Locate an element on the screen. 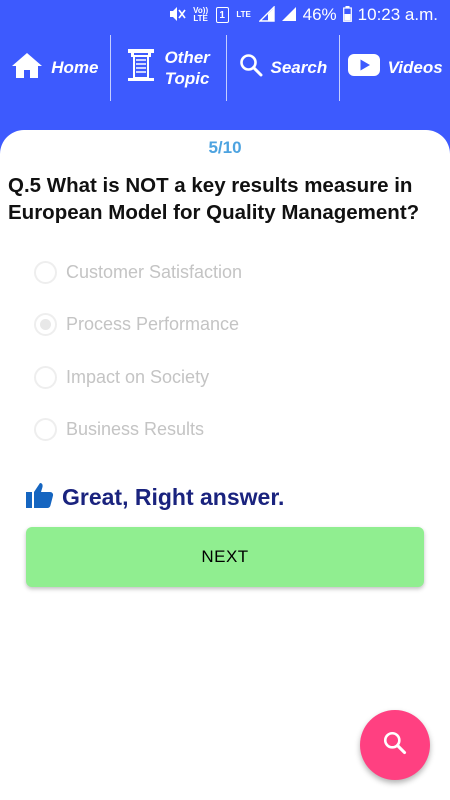 This screenshot has height=800, width=450. option-label: Impact on Society is located at coordinates (138, 376).